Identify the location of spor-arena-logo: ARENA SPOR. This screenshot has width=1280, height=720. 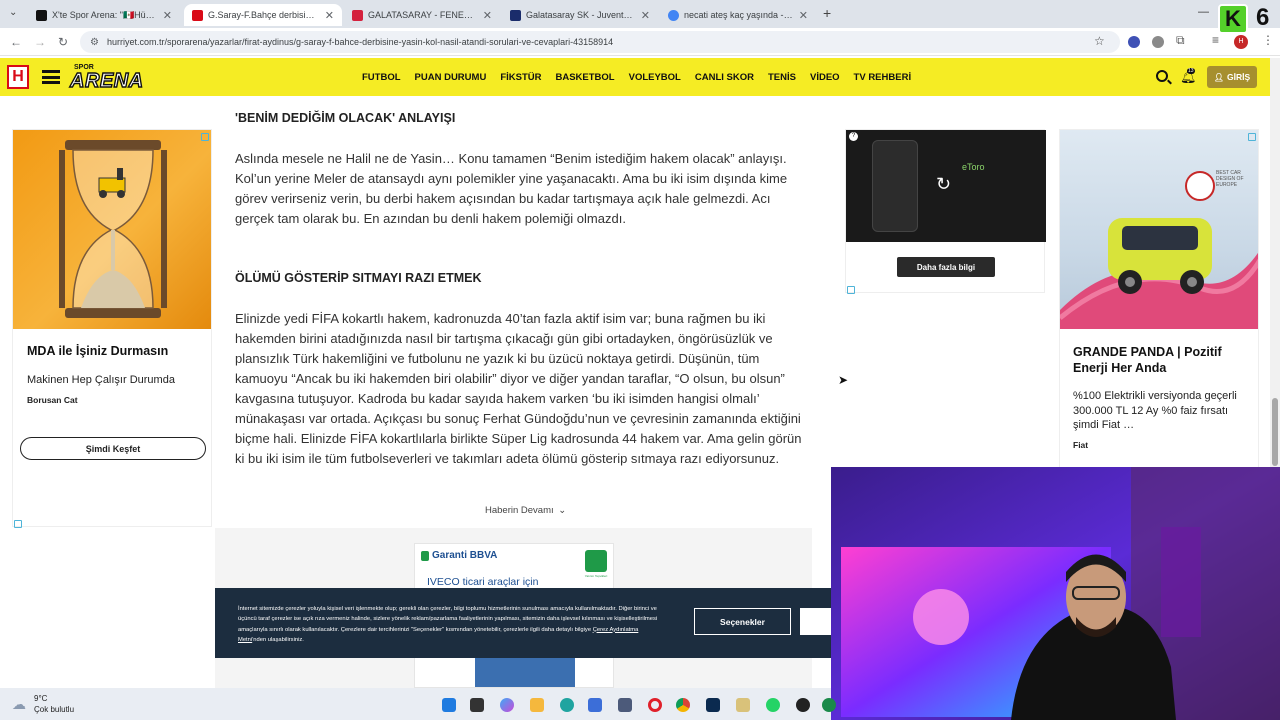
(106, 78).